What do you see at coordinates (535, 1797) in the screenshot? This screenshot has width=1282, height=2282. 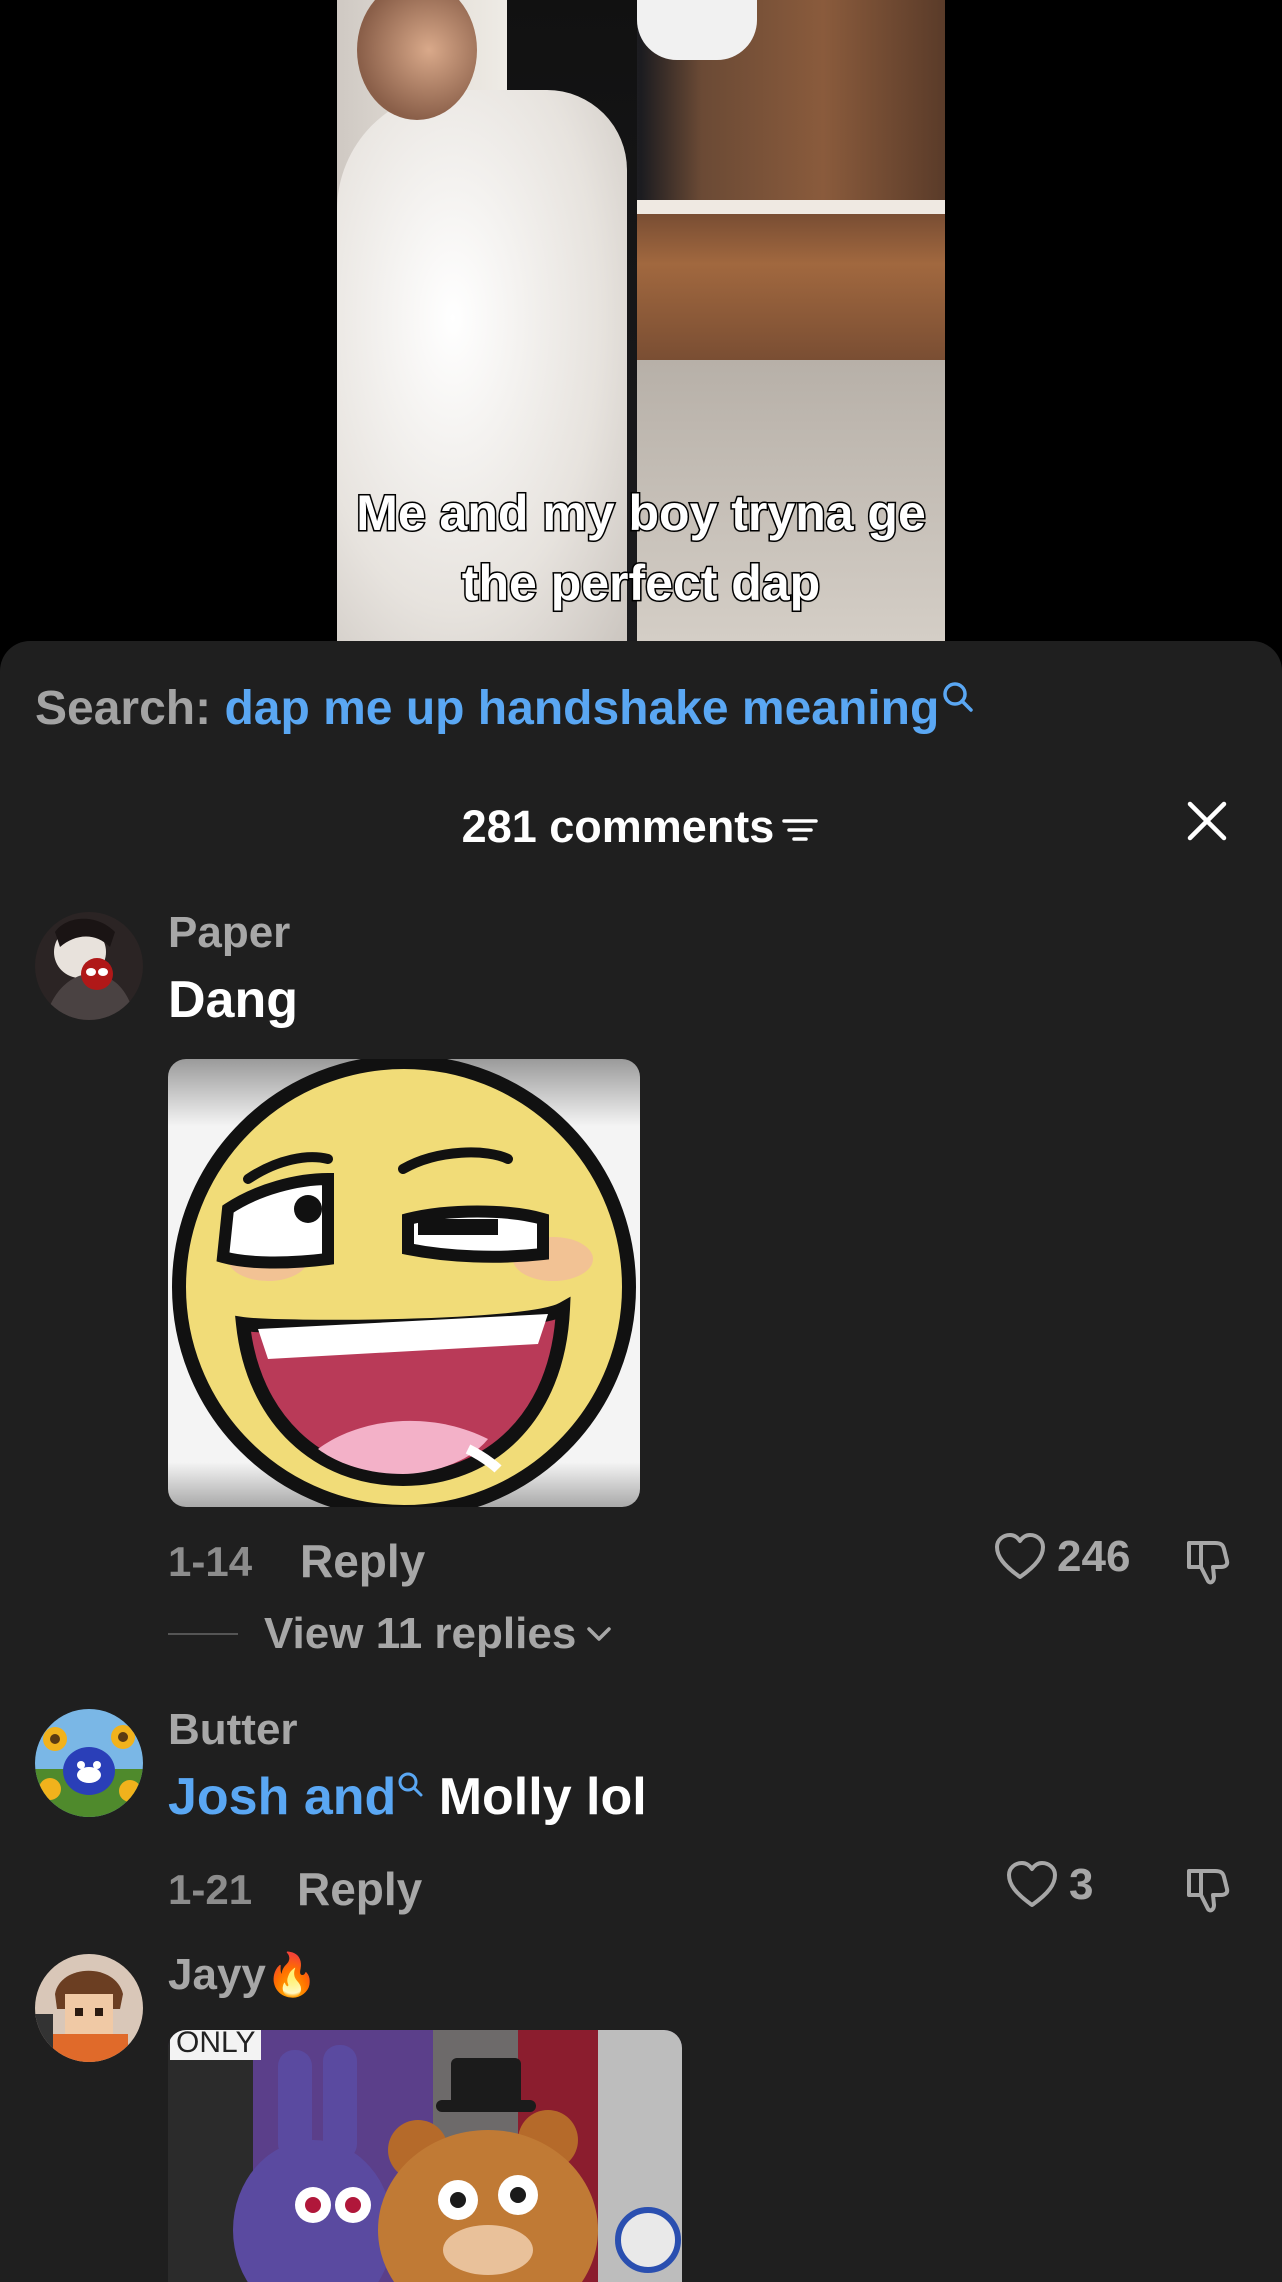 I see `comment-text-rest: Molly lol` at bounding box center [535, 1797].